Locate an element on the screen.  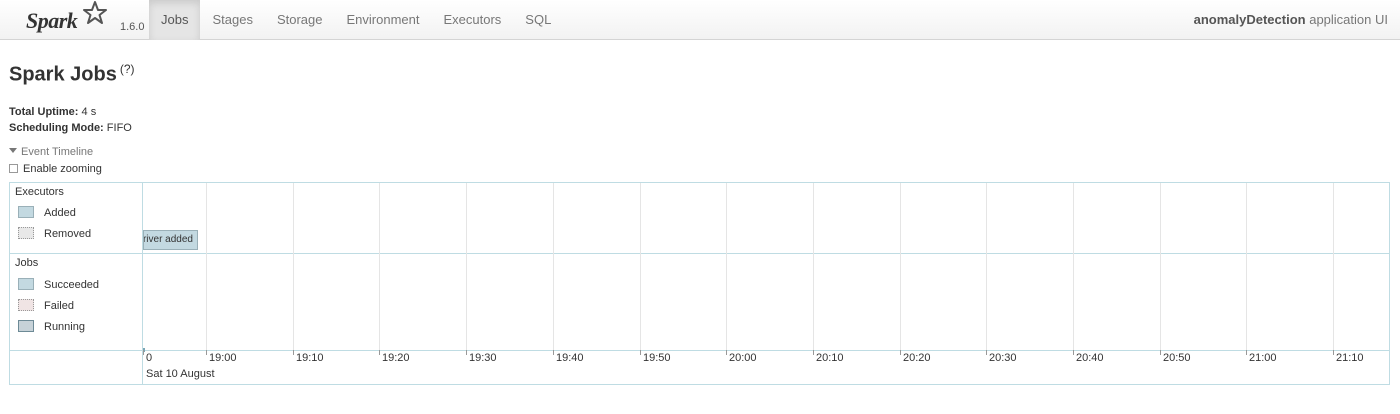
legend-succeeded: Succeeded is located at coordinates (58, 284).